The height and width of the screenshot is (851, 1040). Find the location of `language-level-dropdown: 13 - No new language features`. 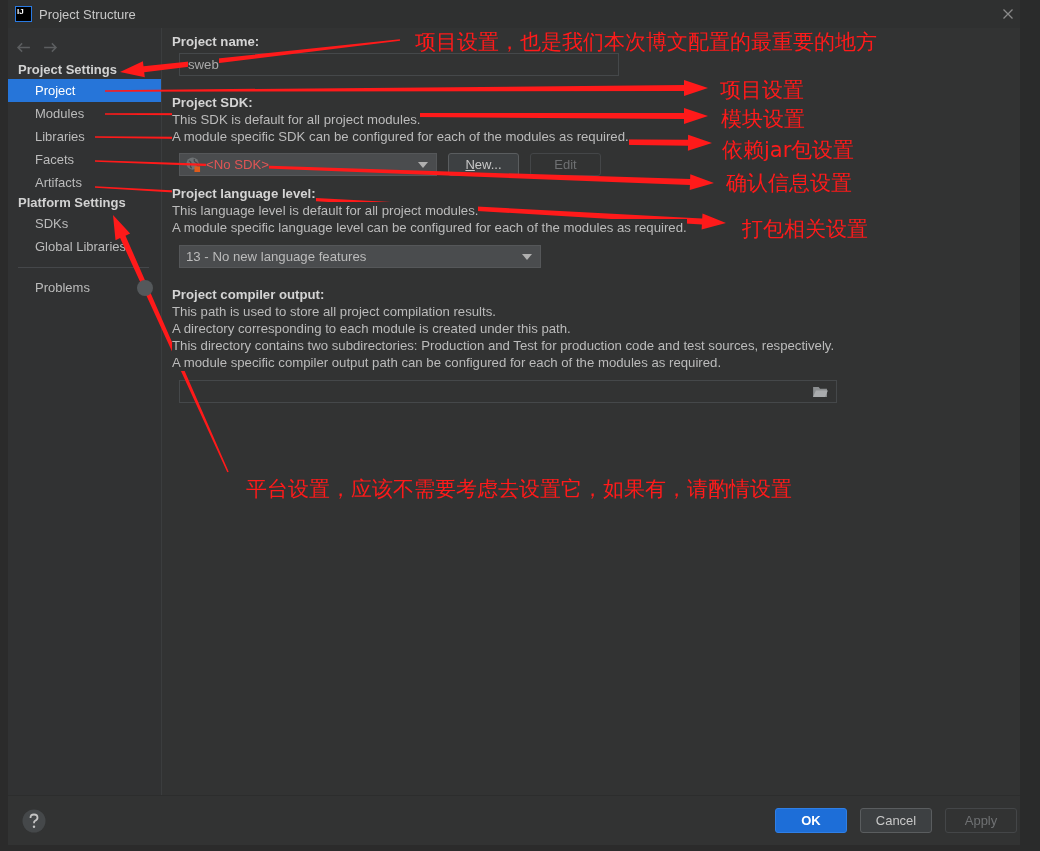

language-level-dropdown: 13 - No new language features is located at coordinates (360, 256).